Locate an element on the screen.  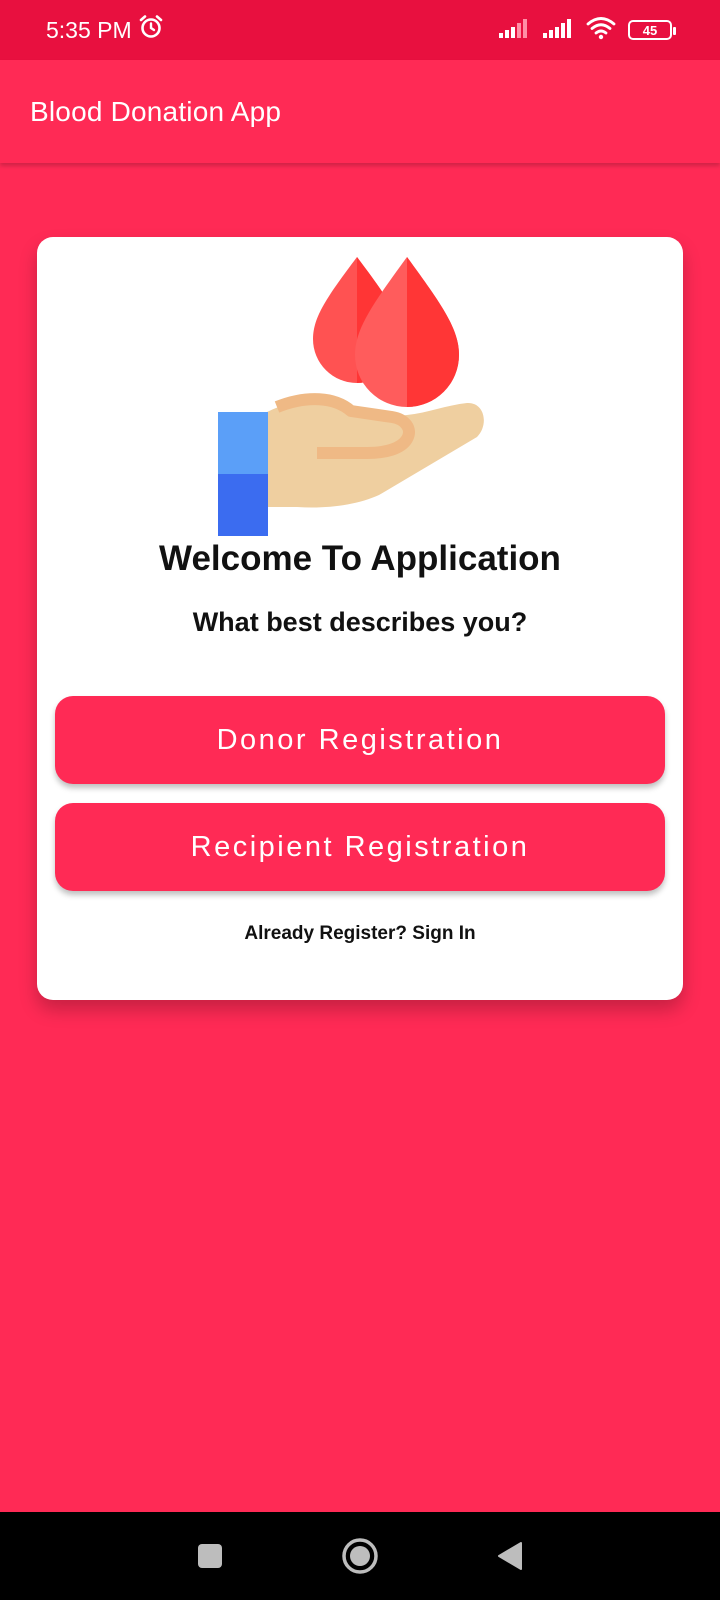
status-left: 5:35 PM is located at coordinates (105, 30).